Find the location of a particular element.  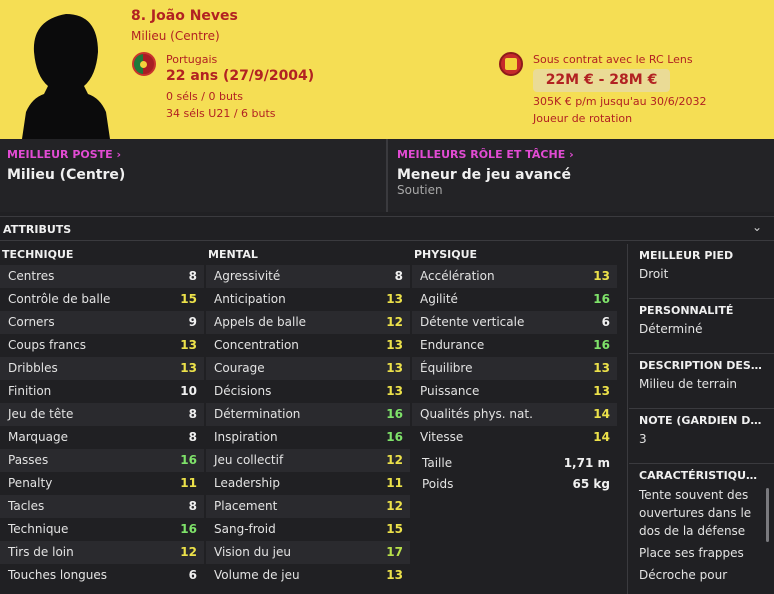

attribute-row: Volume de jeu 13 is located at coordinates (308, 575).